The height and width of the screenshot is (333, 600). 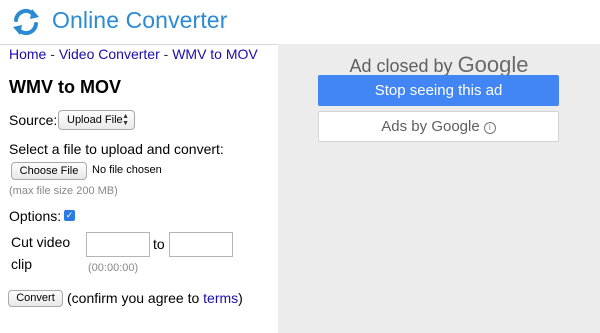 I want to click on cut-video-label-line1: Cut video, so click(x=41, y=242).